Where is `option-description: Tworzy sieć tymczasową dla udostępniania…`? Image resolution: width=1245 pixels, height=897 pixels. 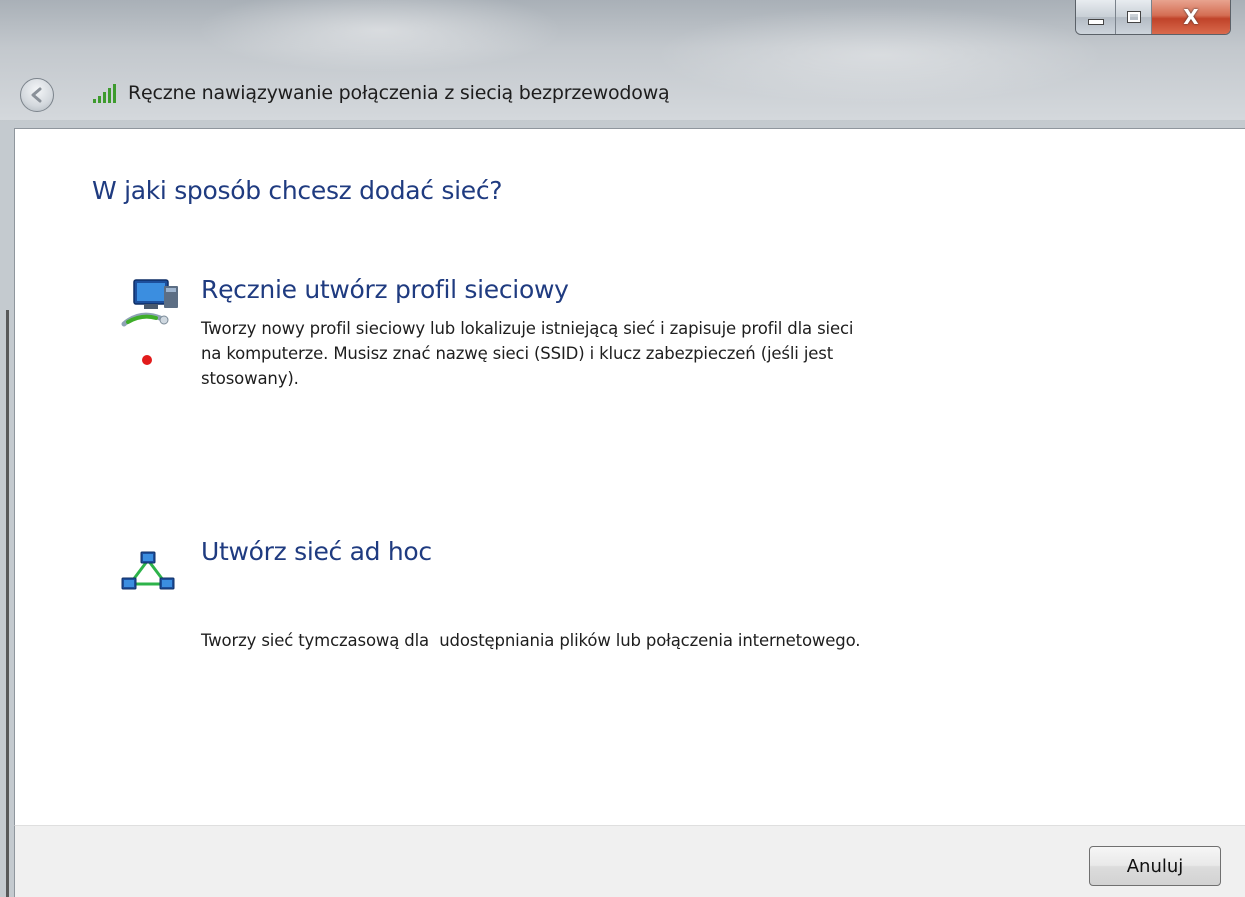 option-description: Tworzy sieć tymczasową dla udostępniania… is located at coordinates (651, 640).